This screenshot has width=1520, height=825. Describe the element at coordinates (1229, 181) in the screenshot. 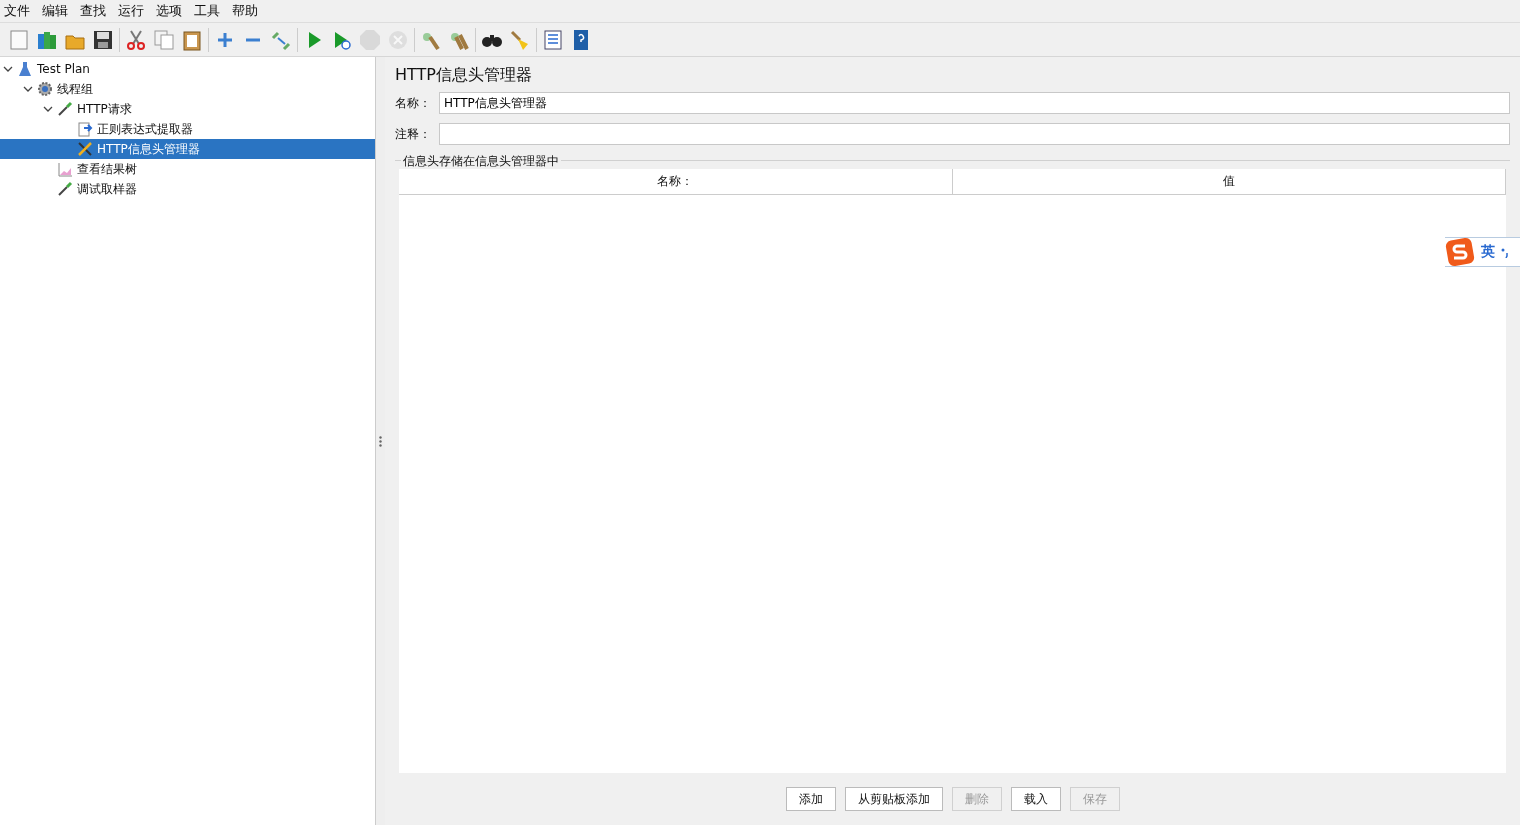

I see `column-header: 值` at that location.